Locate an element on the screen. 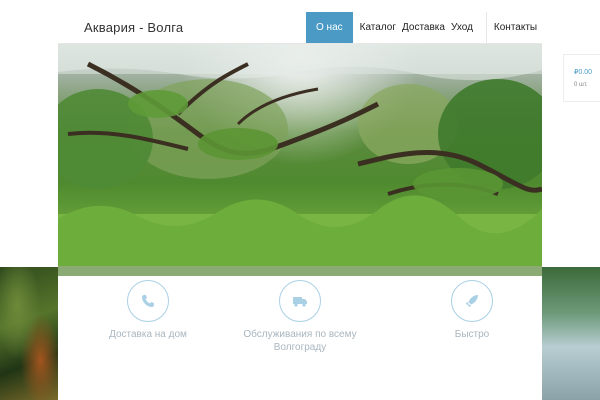 The image size is (600, 400). cart-count: 0 шт. is located at coordinates (581, 85).